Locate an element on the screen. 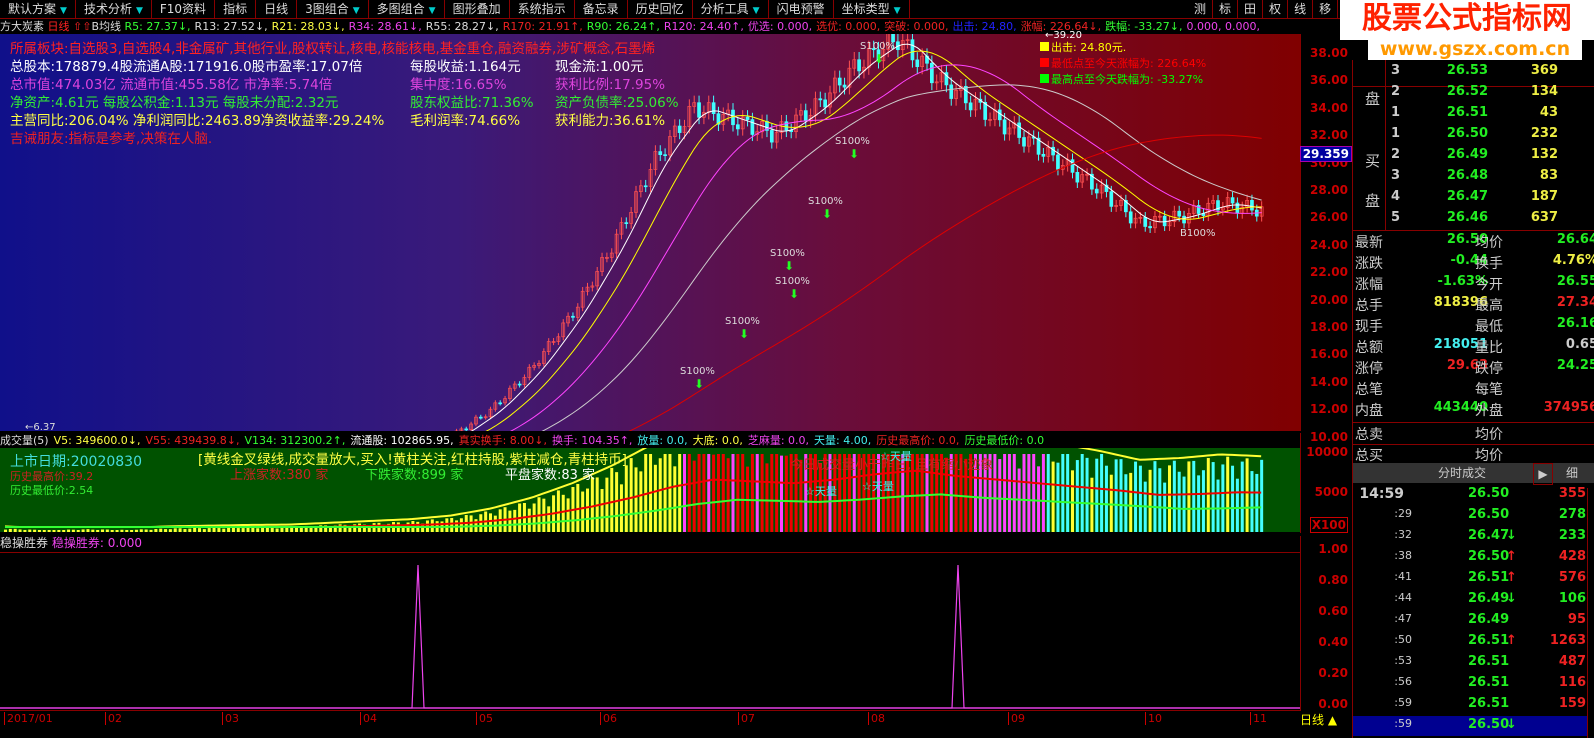  bid-price: 26.49 is located at coordinates (1467, 154).